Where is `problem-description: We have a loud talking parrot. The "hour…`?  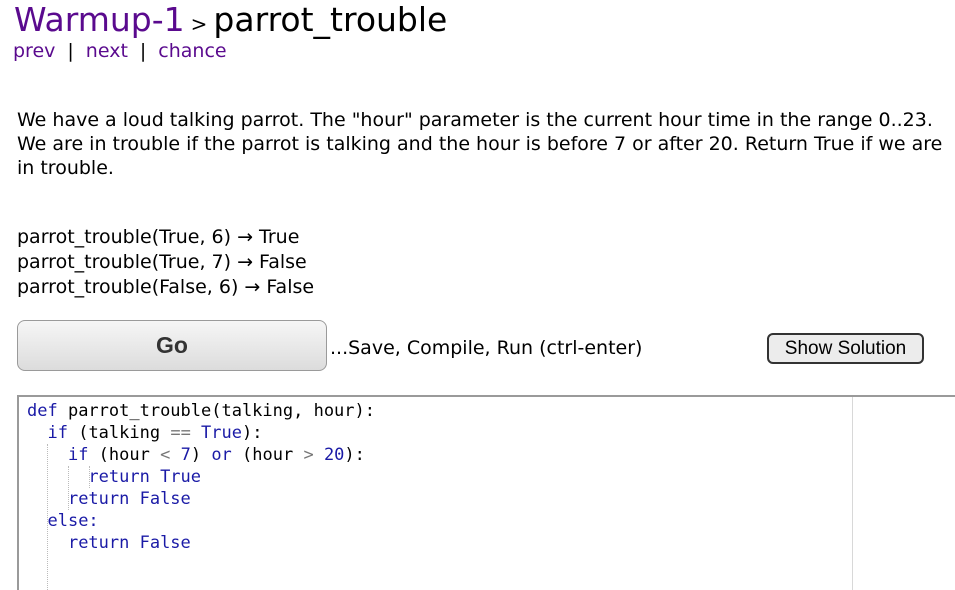
problem-description: We have a loud talking parrot. The "hour… is located at coordinates (480, 144).